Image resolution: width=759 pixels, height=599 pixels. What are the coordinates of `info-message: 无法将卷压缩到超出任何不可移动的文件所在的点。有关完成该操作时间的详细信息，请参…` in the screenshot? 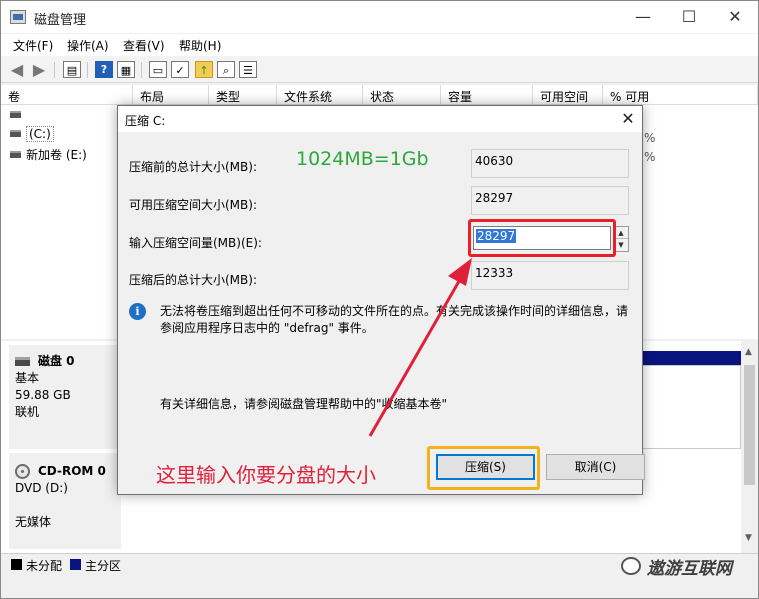 It's located at (394, 319).